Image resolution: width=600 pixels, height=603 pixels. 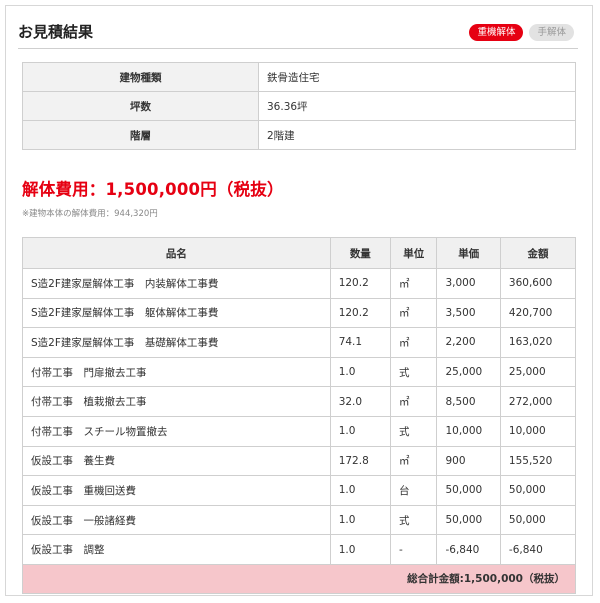 I want to click on table-row: 付帯工事 門扉撤去工事 1.0 式 25,000 25,000, so click(x=299, y=372).